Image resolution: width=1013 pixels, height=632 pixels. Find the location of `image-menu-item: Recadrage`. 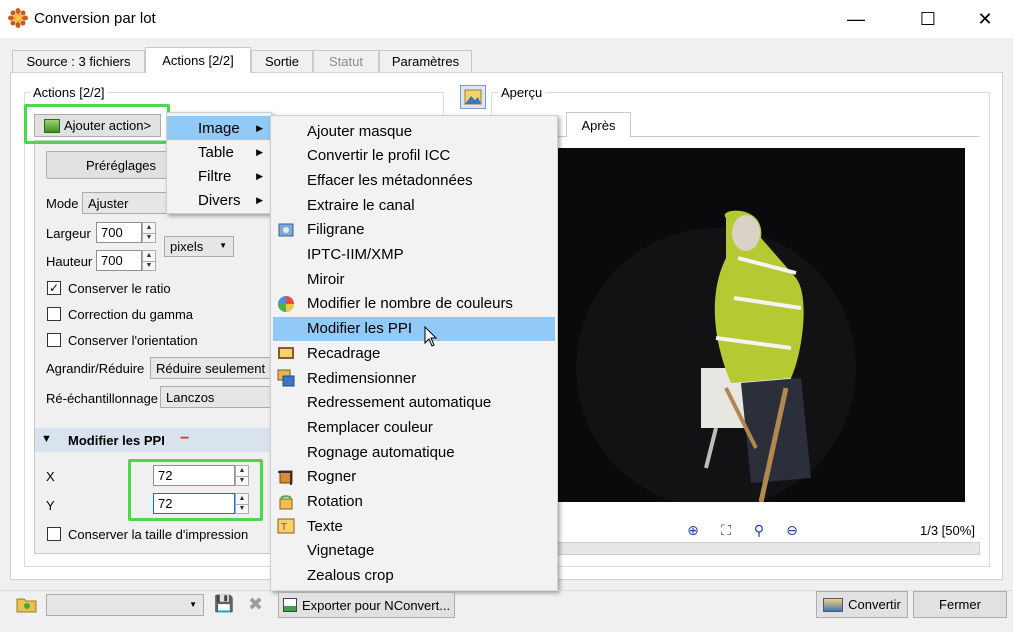

image-menu-item: Recadrage is located at coordinates (414, 353).